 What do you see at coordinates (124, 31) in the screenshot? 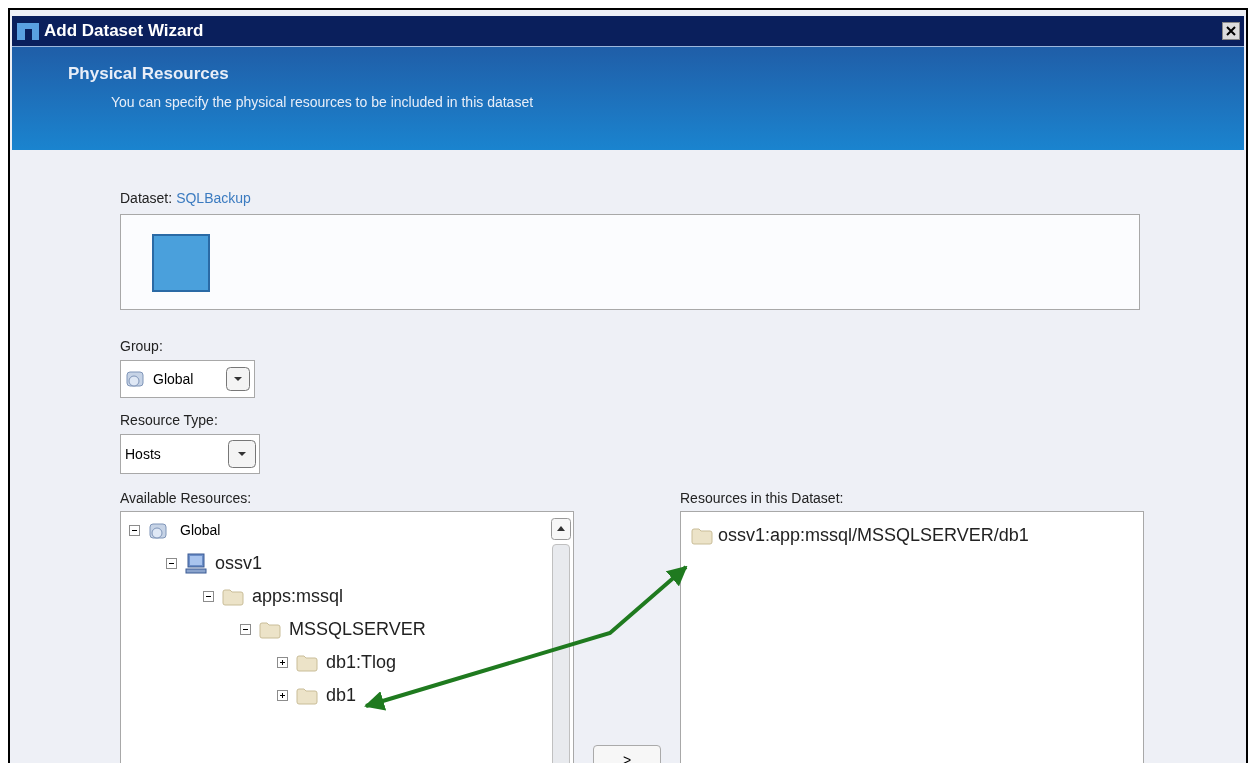
I see `window-title: Add Dataset Wizard` at bounding box center [124, 31].